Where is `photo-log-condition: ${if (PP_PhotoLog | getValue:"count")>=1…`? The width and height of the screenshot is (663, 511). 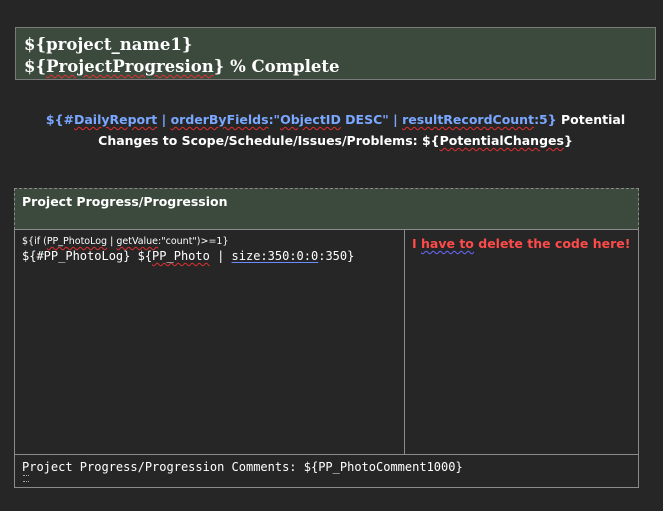 photo-log-condition: ${if (PP_PhotoLog | getValue:"count")>=1… is located at coordinates (125, 241).